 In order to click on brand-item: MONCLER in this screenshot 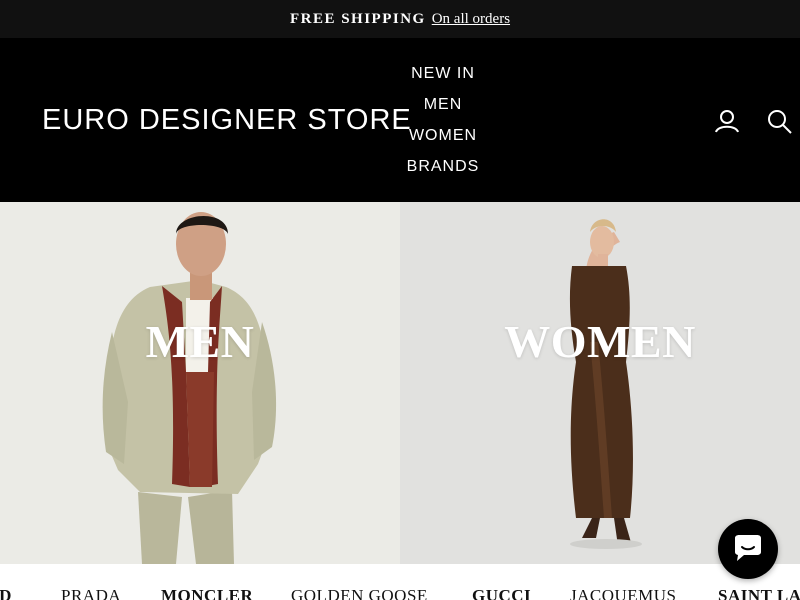, I will do `click(207, 593)`.